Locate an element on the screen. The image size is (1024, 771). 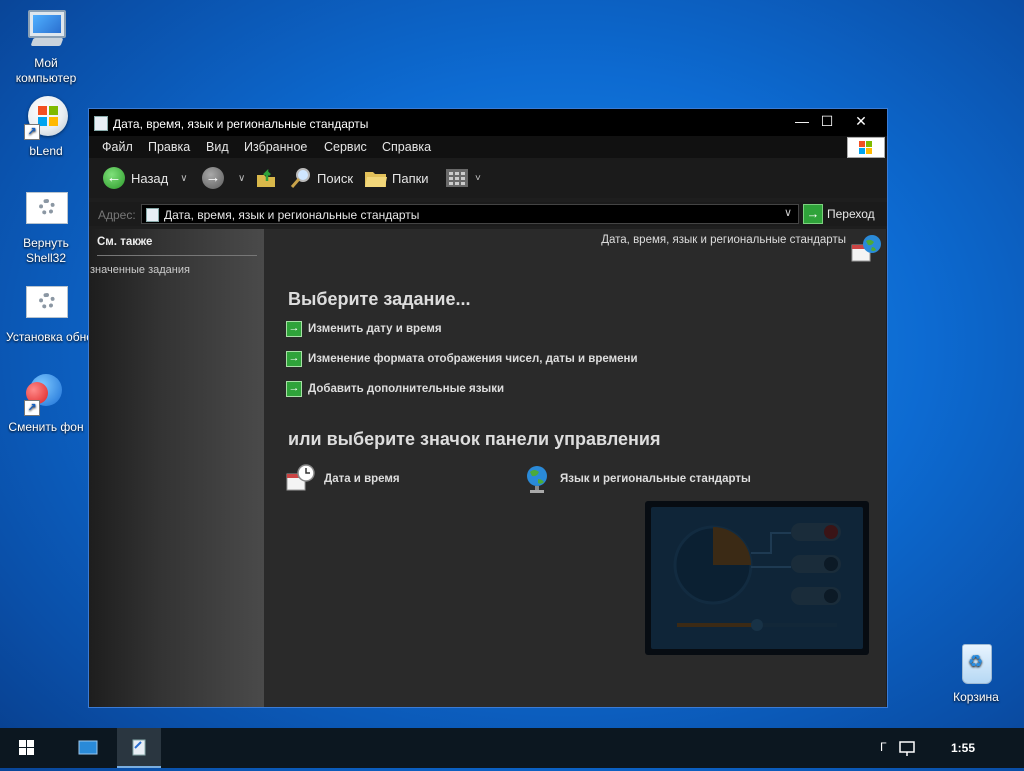
start-button is located at coordinates (26, 748).